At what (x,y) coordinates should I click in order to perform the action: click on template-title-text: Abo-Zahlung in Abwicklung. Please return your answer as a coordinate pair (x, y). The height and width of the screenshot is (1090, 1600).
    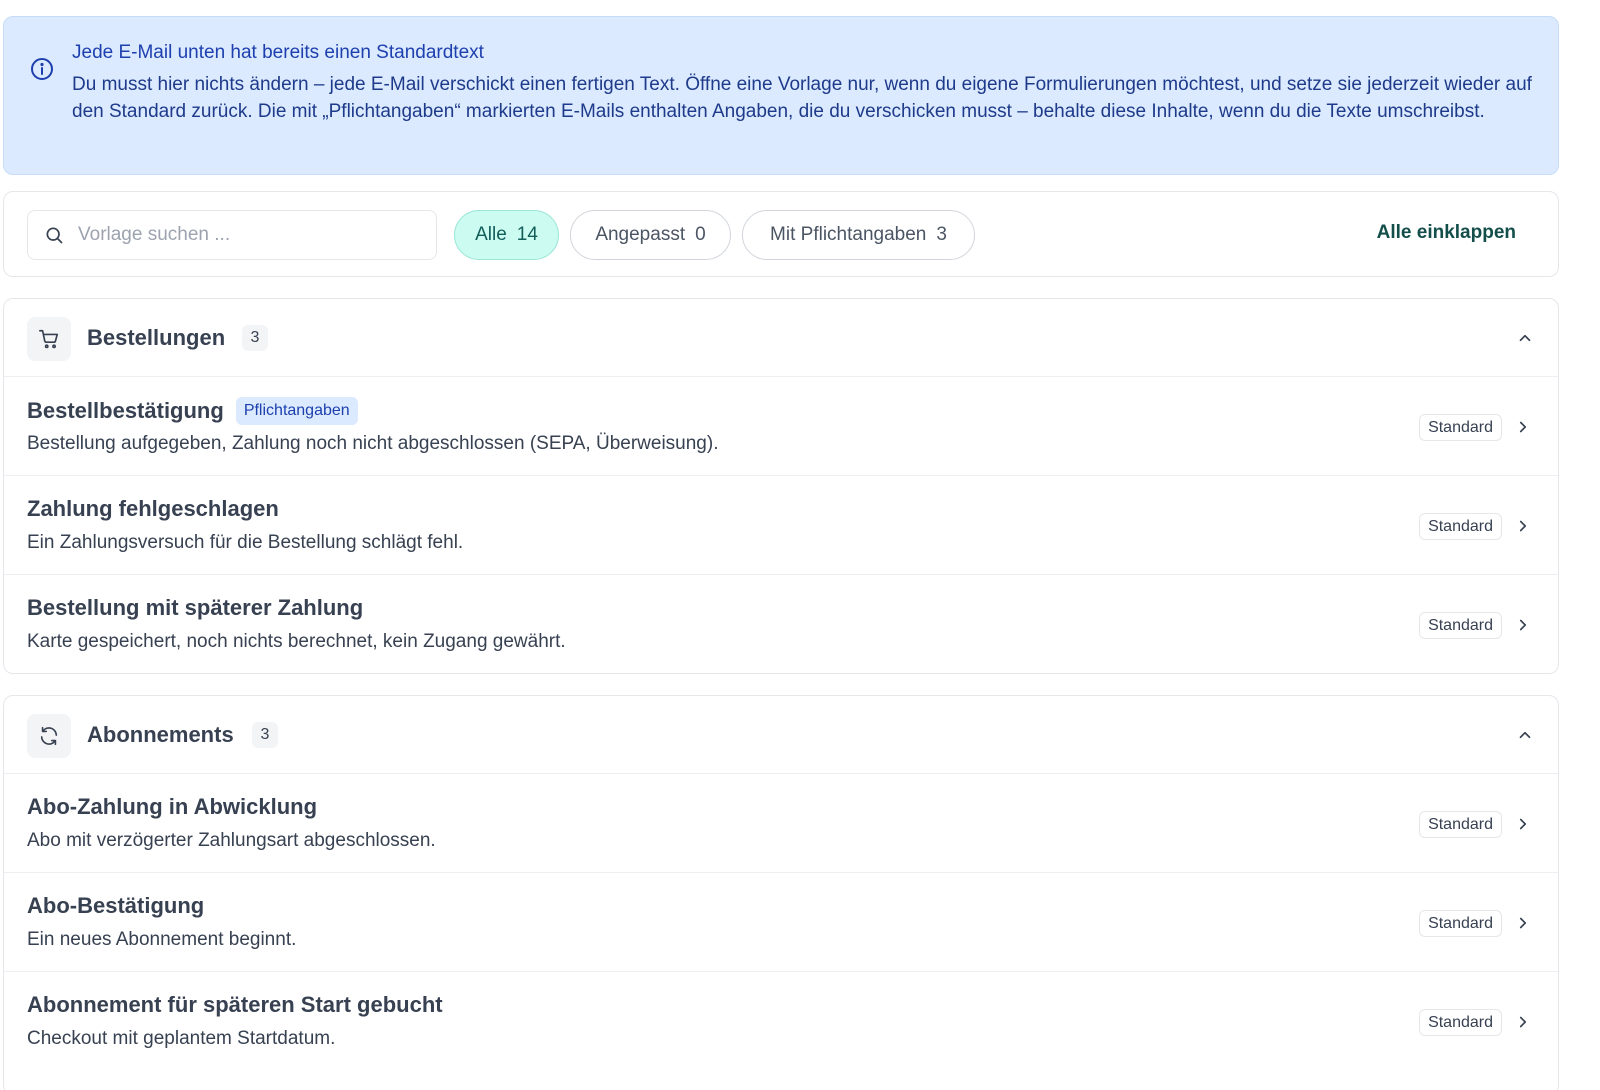
    Looking at the image, I should click on (172, 806).